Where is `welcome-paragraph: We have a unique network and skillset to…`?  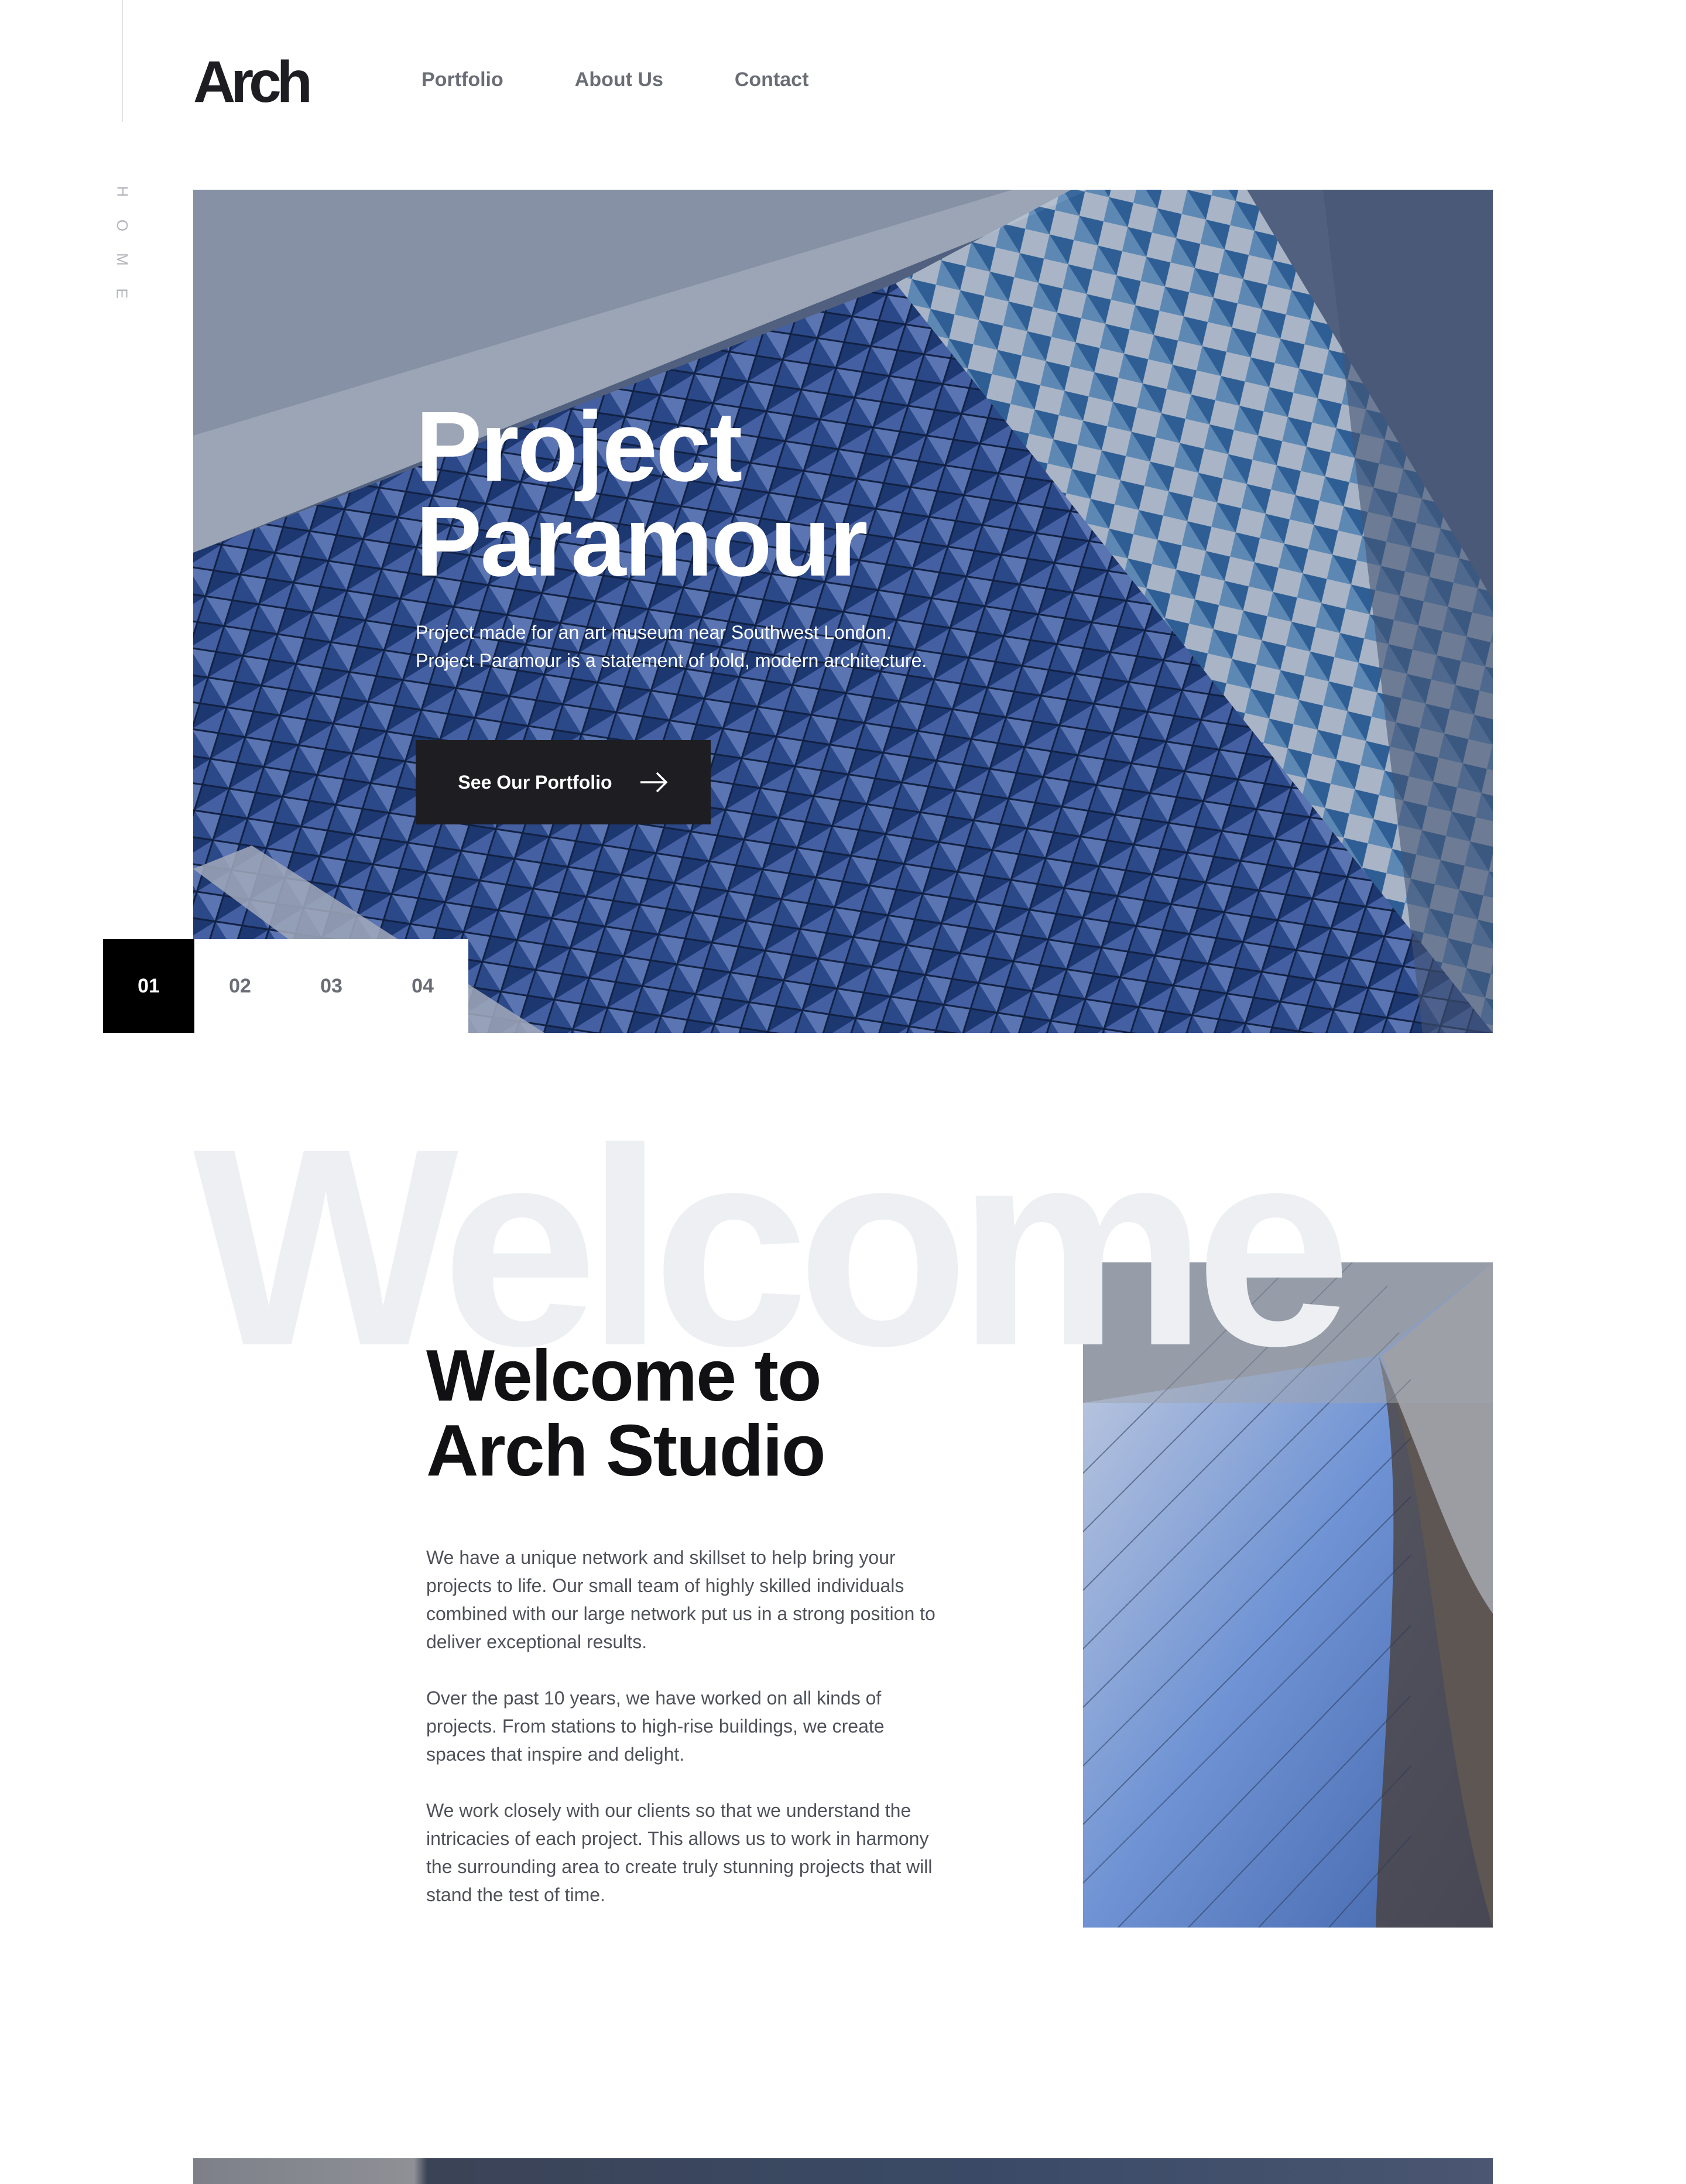 welcome-paragraph: We have a unique network and skillset to… is located at coordinates (680, 1599).